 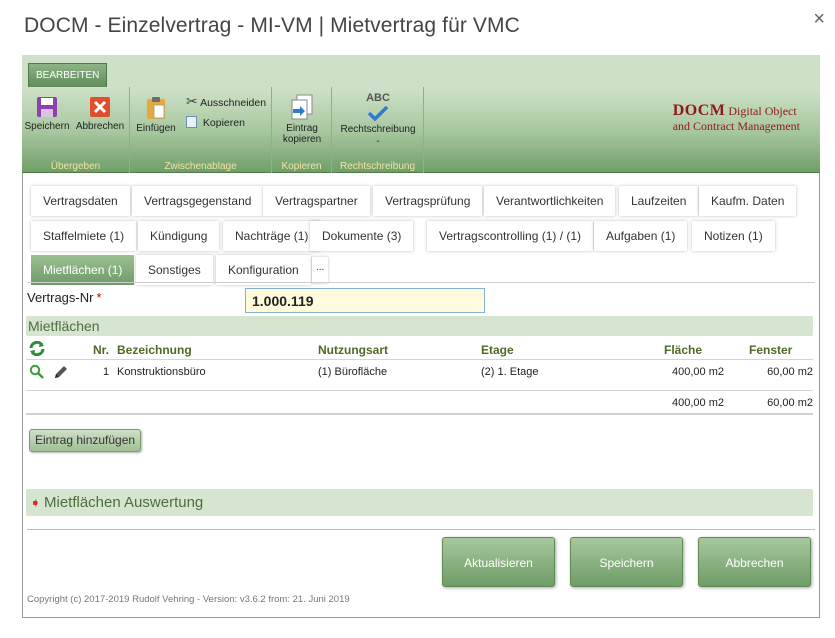 What do you see at coordinates (101, 350) in the screenshot?
I see `column-header-nr: Nr.` at bounding box center [101, 350].